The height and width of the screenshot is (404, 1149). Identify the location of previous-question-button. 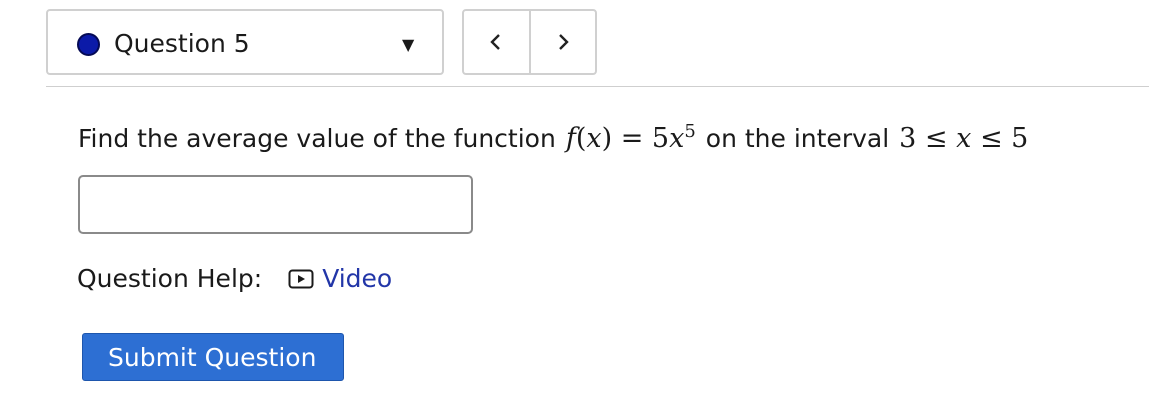
(496, 42).